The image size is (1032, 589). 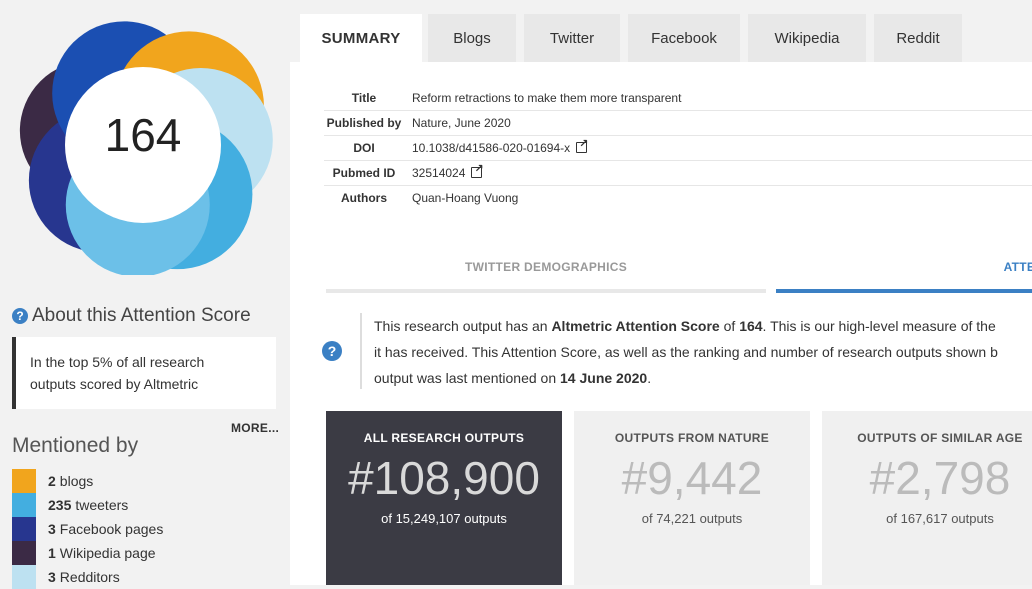 What do you see at coordinates (879, 326) in the screenshot?
I see `desc-text: . This is our high-level measure of the` at bounding box center [879, 326].